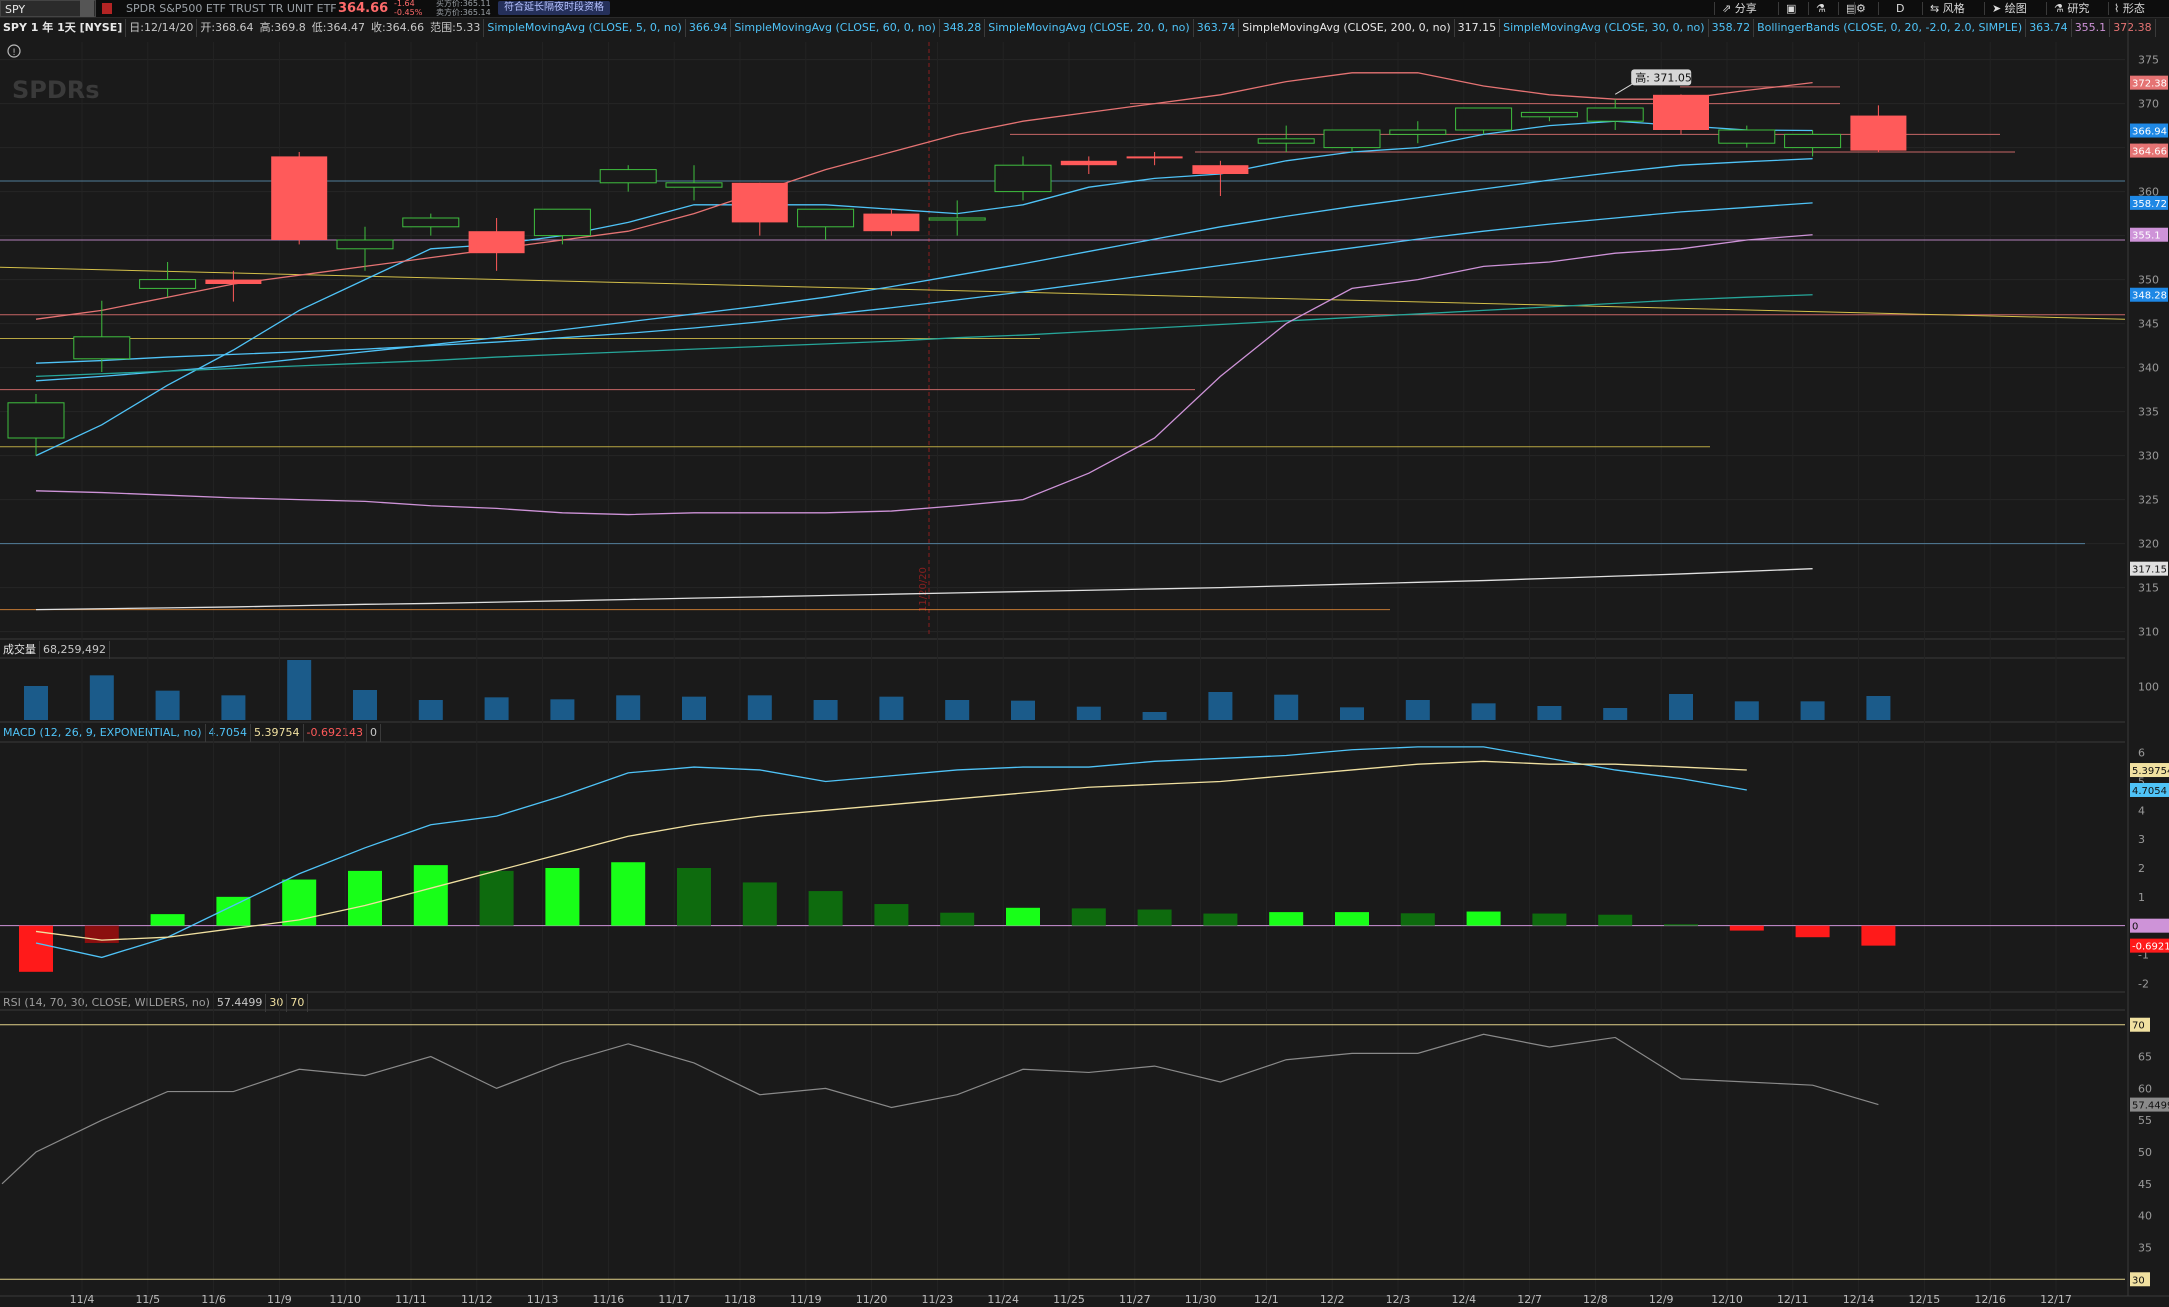  I want to click on date-tick-label: 11/11, so click(411, 1299).